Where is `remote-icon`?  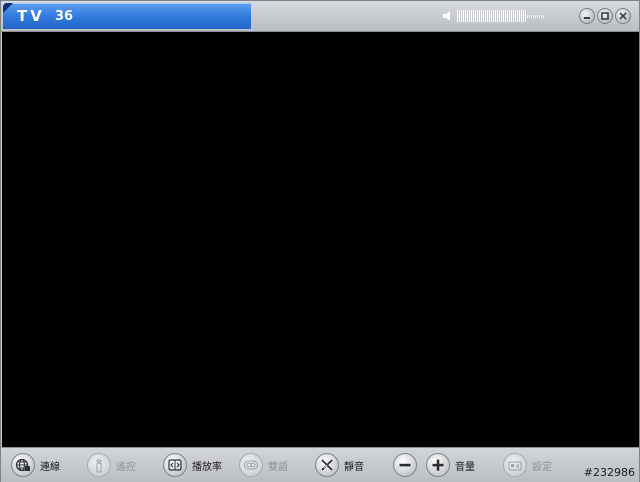
remote-icon is located at coordinates (99, 466).